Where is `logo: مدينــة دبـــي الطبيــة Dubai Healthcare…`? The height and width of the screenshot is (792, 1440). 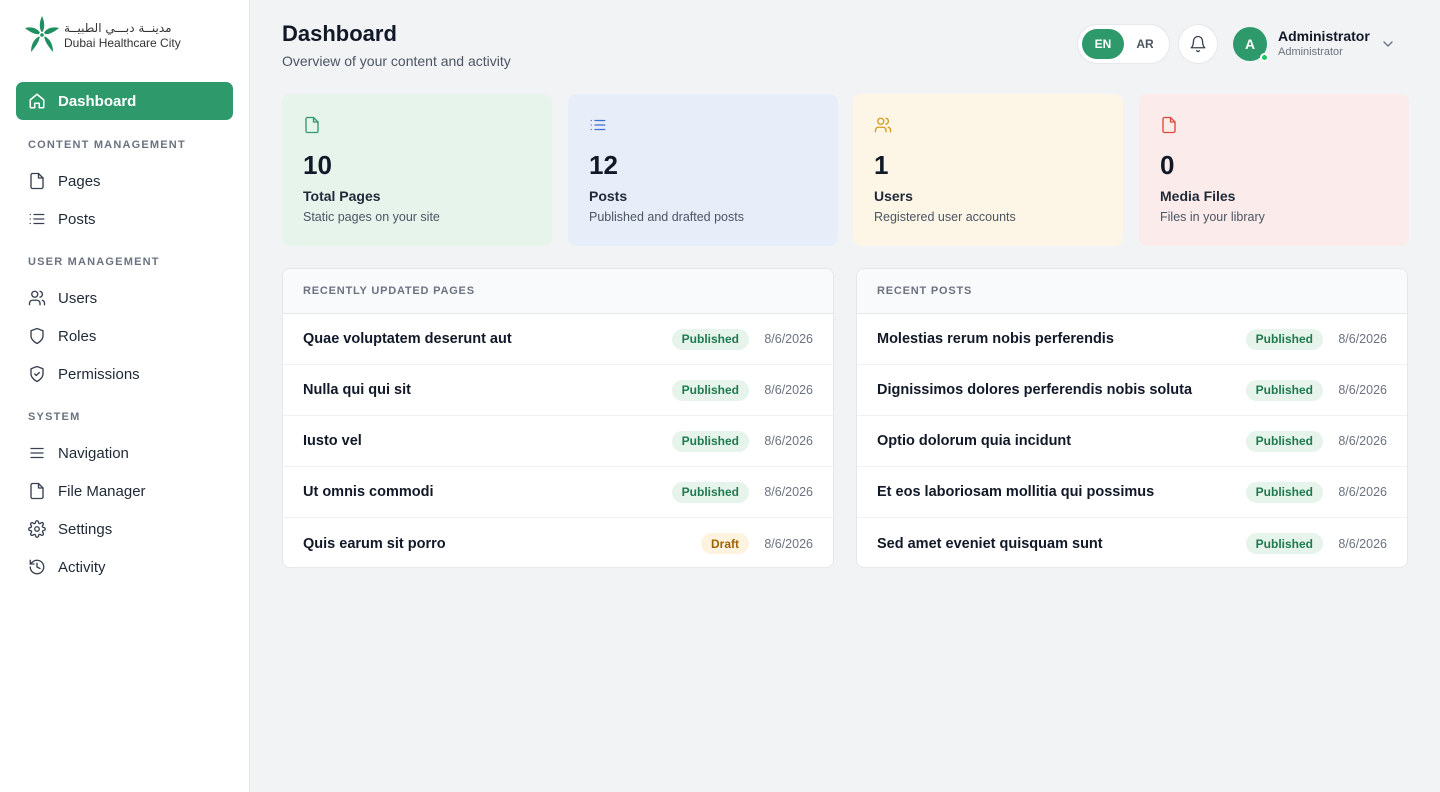 logo: مدينــة دبـــي الطبيــة Dubai Healthcare… is located at coordinates (101, 35).